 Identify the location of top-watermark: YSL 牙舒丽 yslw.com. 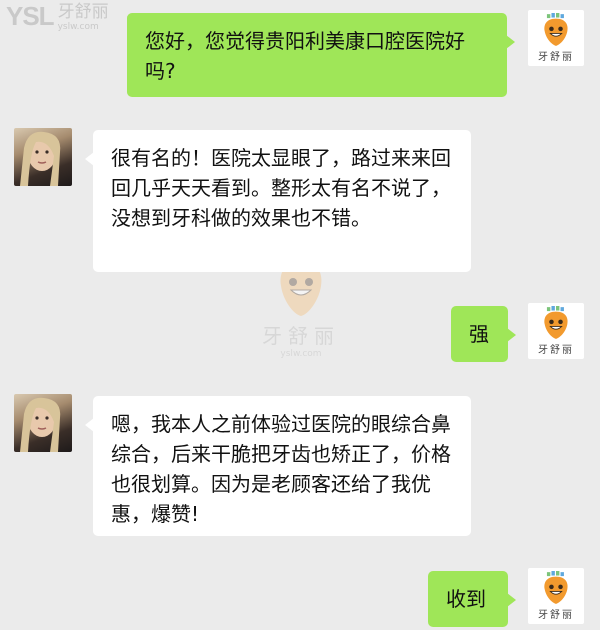
(57, 17).